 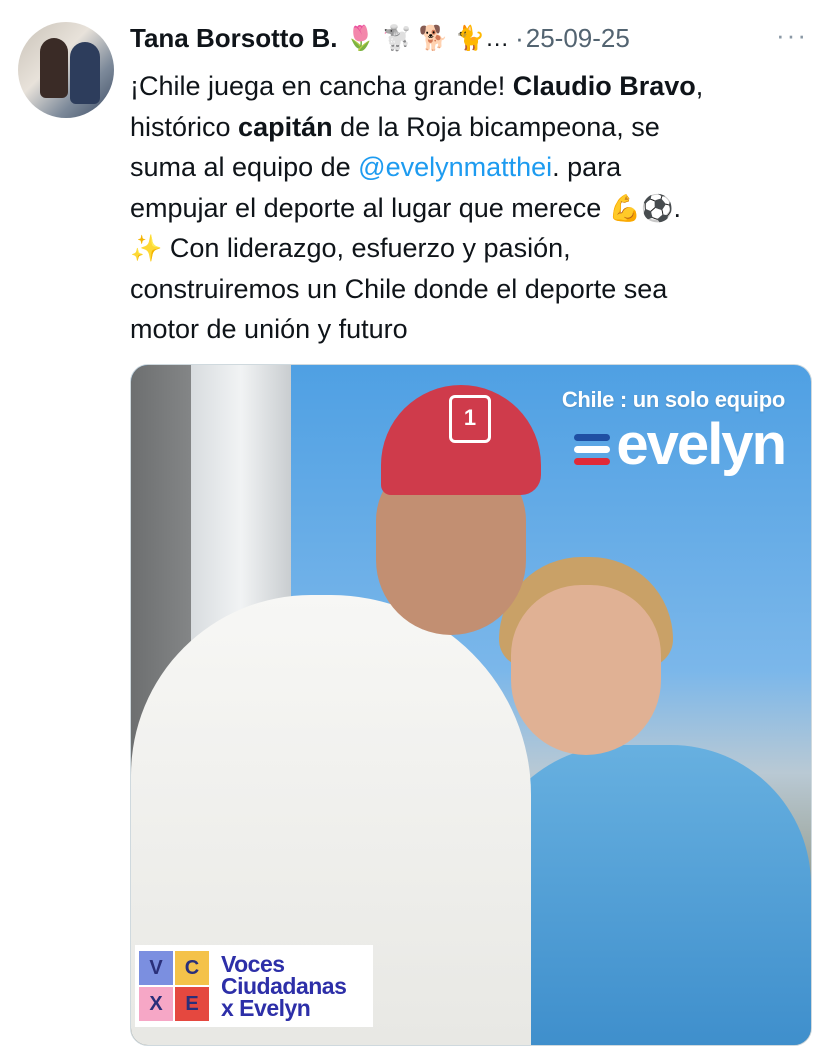 I want to click on tweet-header: Tana Borsotto B. 🌷 🐩 🐕 🐈… · 25-09-25 ···, so click(x=473, y=38).